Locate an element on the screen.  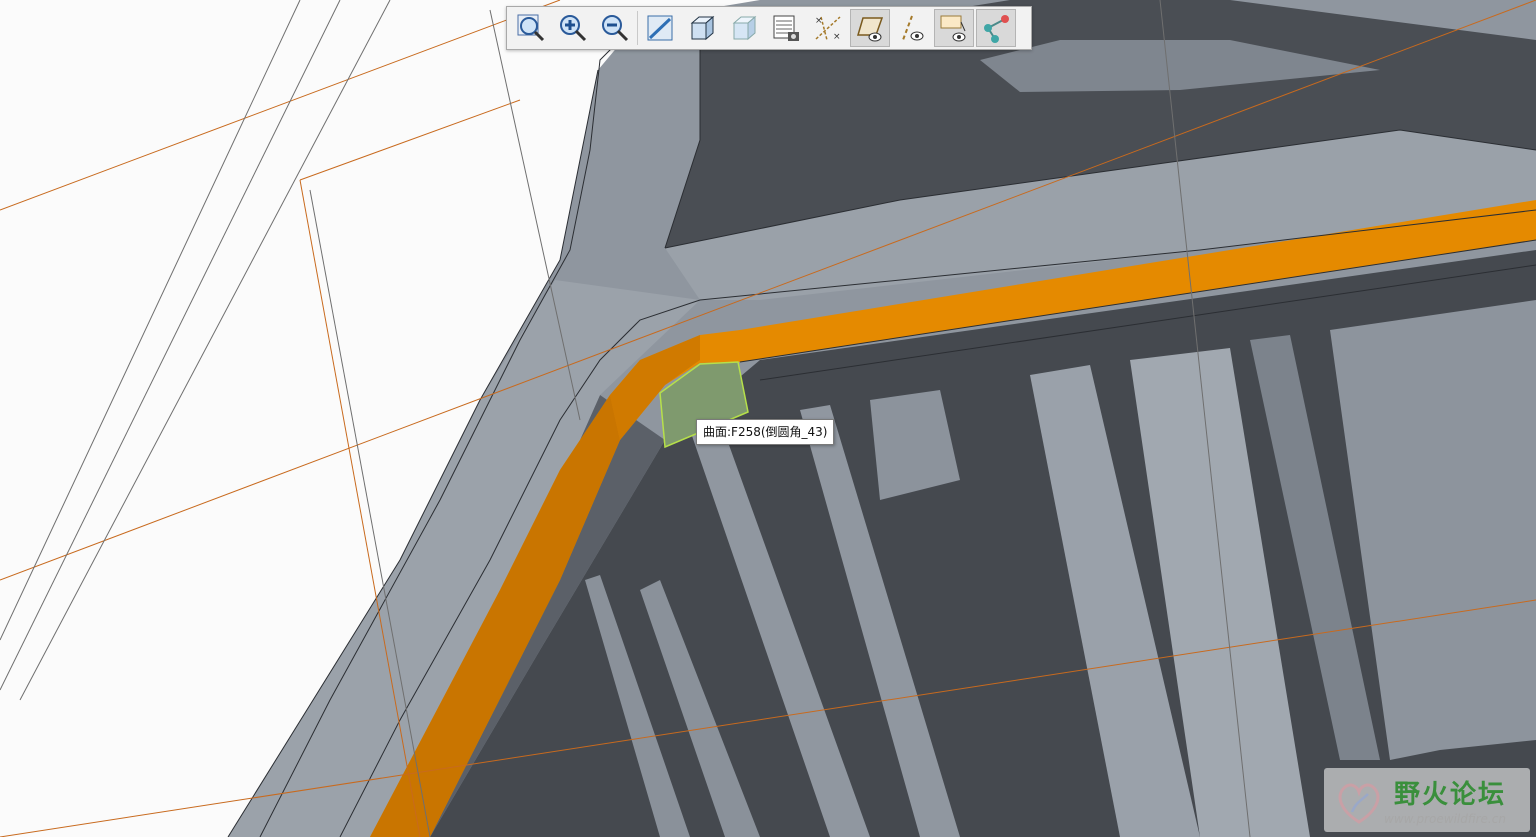
view-manager-icon is located at coordinates (786, 28).